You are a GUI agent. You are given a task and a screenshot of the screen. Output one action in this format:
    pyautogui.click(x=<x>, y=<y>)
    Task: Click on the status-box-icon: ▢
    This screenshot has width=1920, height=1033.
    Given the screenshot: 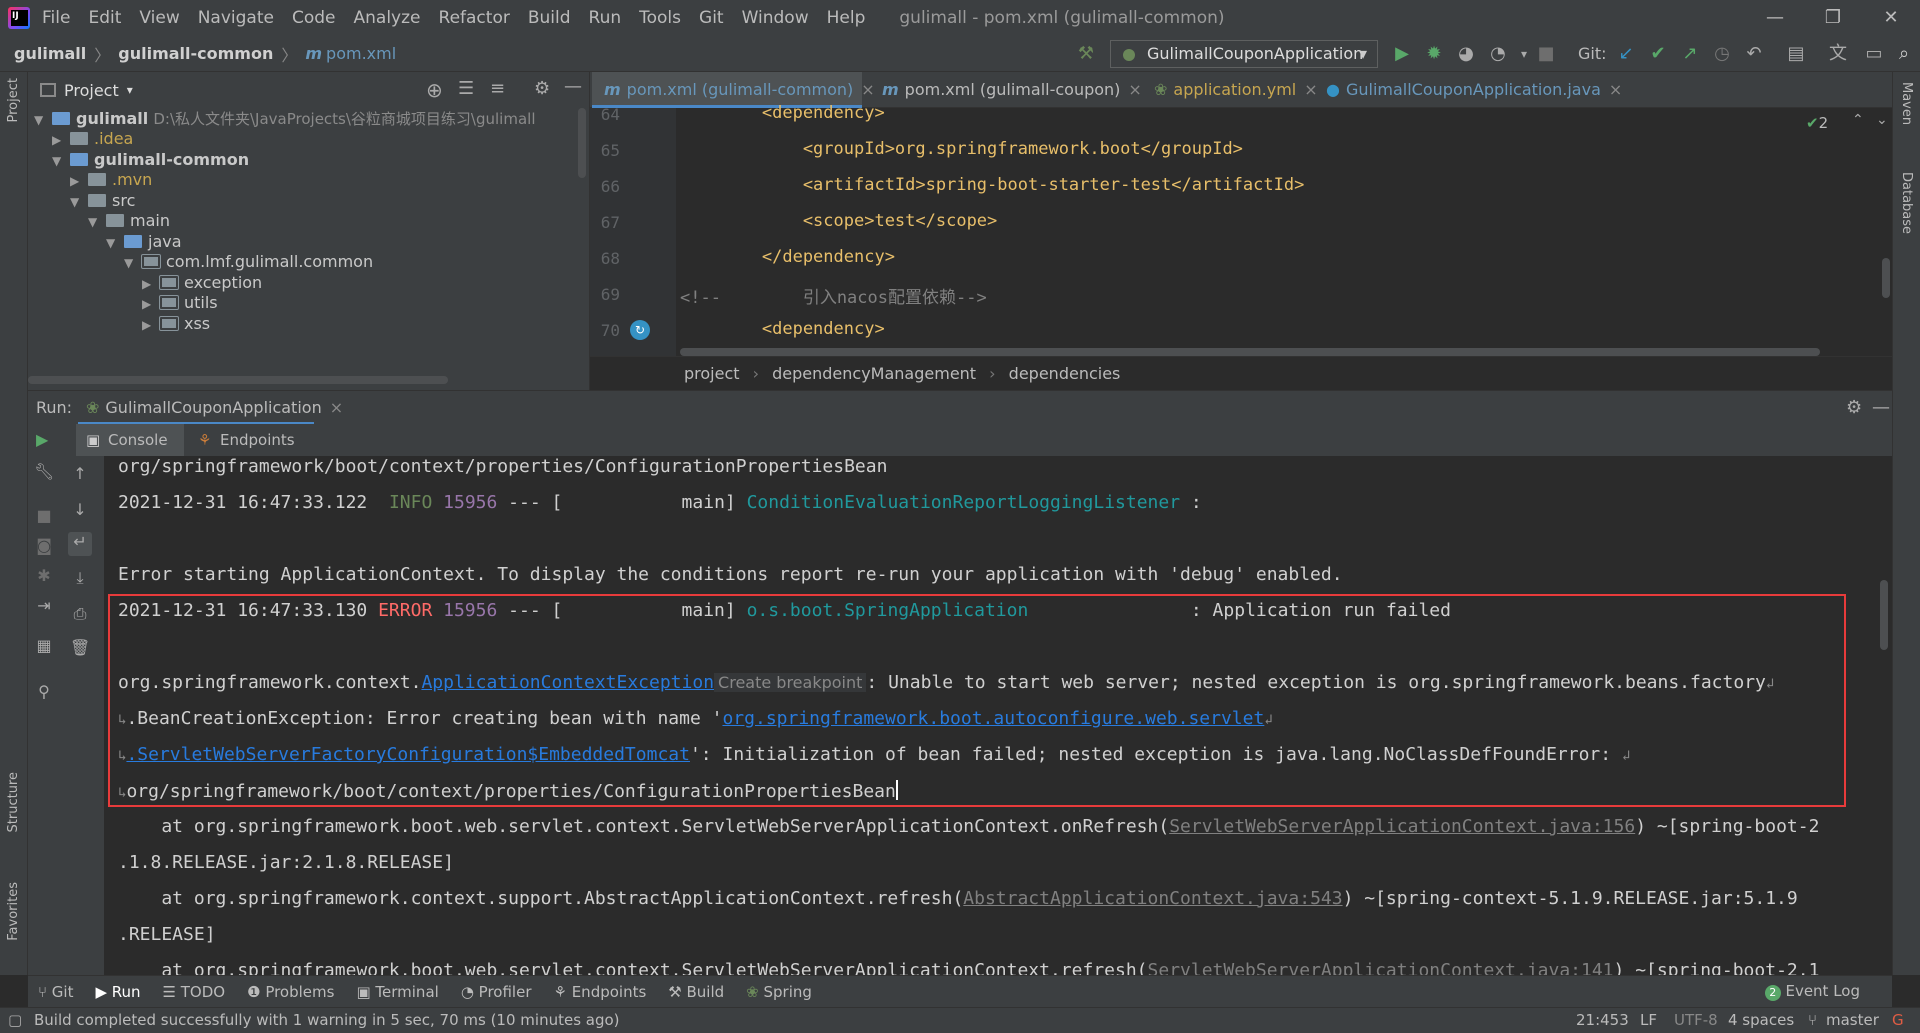 What is the action you would take?
    pyautogui.click(x=15, y=1020)
    